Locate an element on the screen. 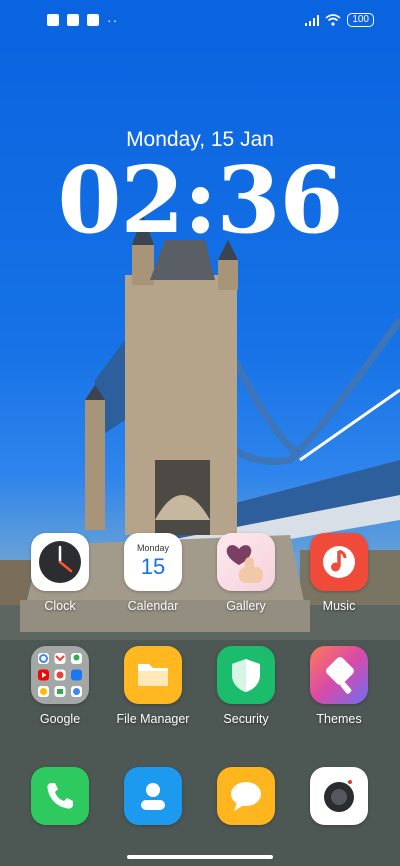 The image size is (400, 866). contacts-icon is located at coordinates (153, 796).